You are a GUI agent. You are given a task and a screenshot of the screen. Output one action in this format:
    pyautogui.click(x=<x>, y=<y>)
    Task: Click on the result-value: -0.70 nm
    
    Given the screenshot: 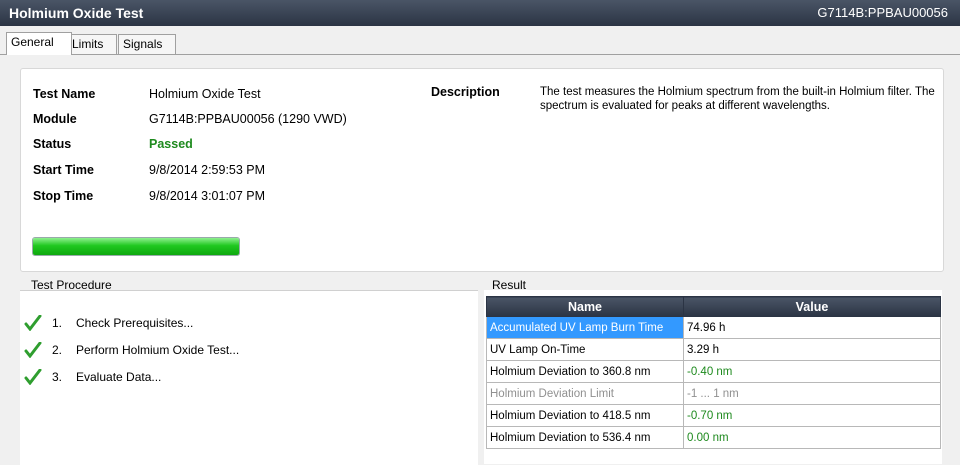 What is the action you would take?
    pyautogui.click(x=812, y=415)
    